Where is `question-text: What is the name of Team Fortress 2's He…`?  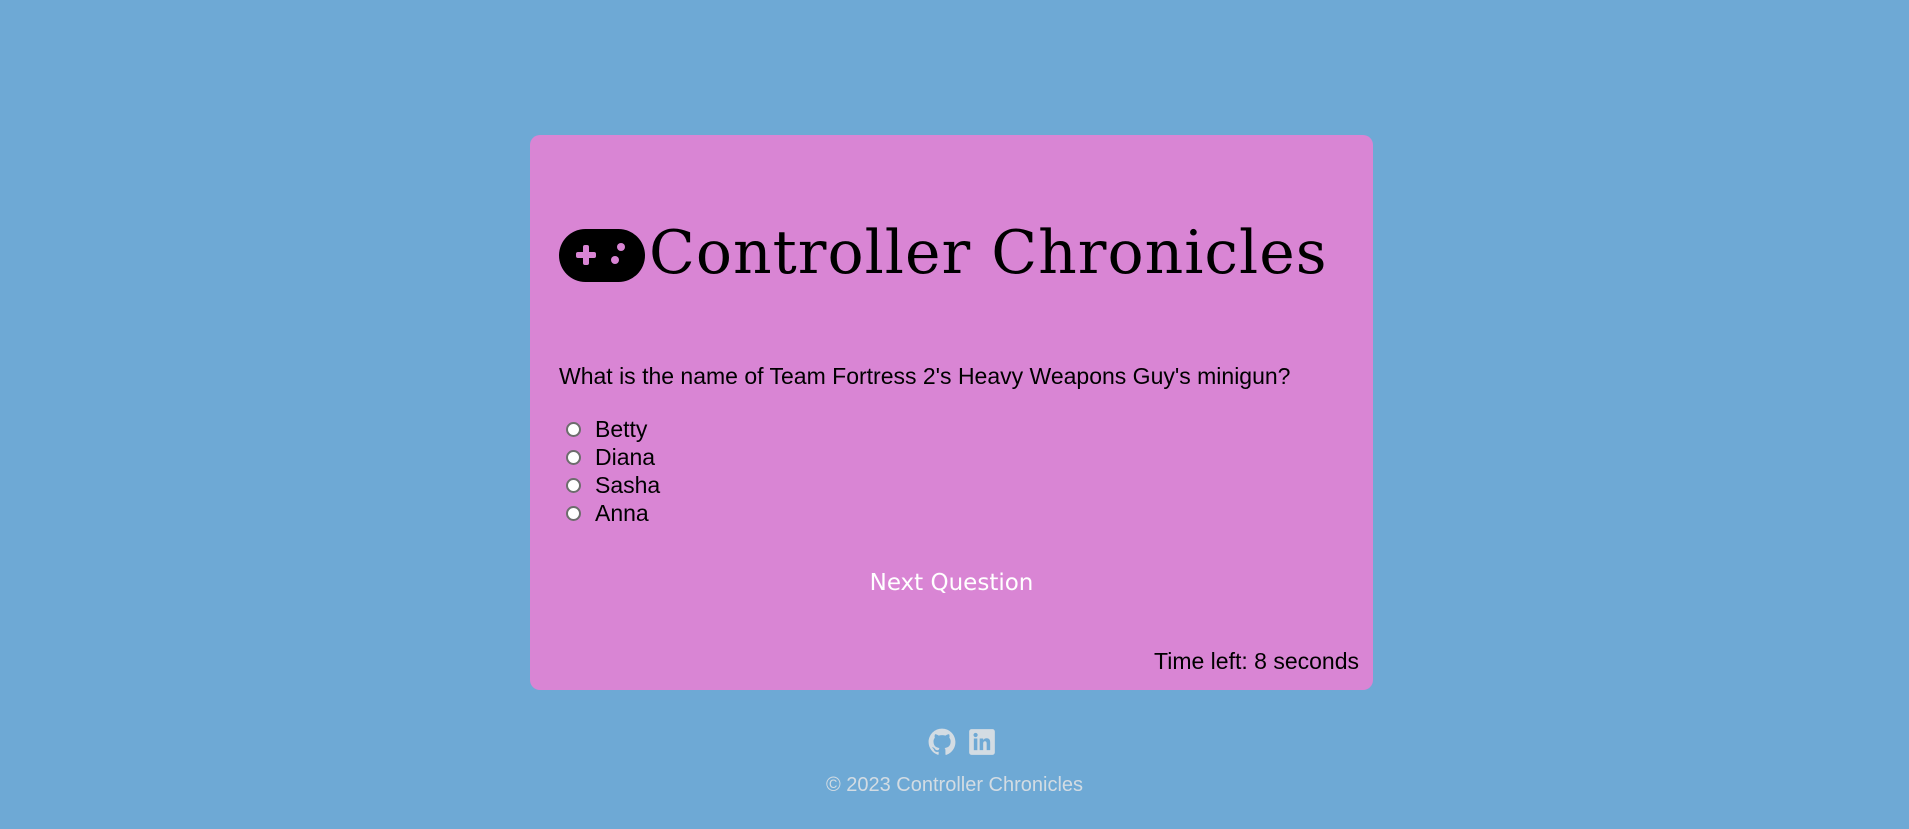 question-text: What is the name of Team Fortress 2's He… is located at coordinates (925, 376).